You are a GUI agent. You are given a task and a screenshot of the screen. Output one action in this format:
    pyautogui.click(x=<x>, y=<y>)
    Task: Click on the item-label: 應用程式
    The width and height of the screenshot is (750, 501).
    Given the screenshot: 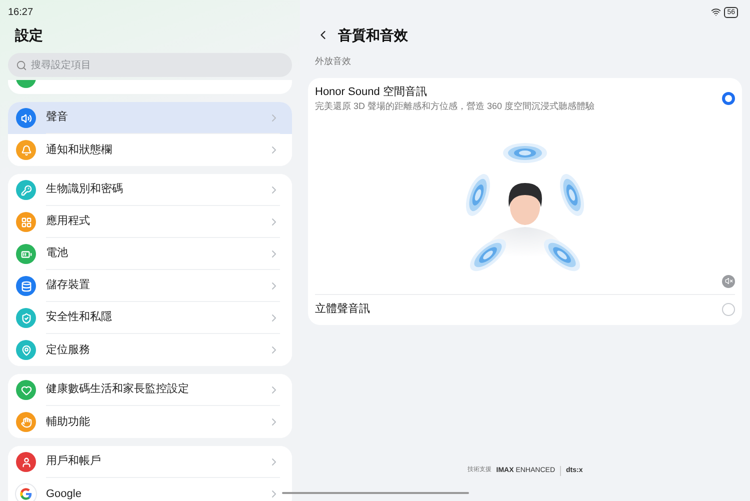 What is the action you would take?
    pyautogui.click(x=68, y=222)
    